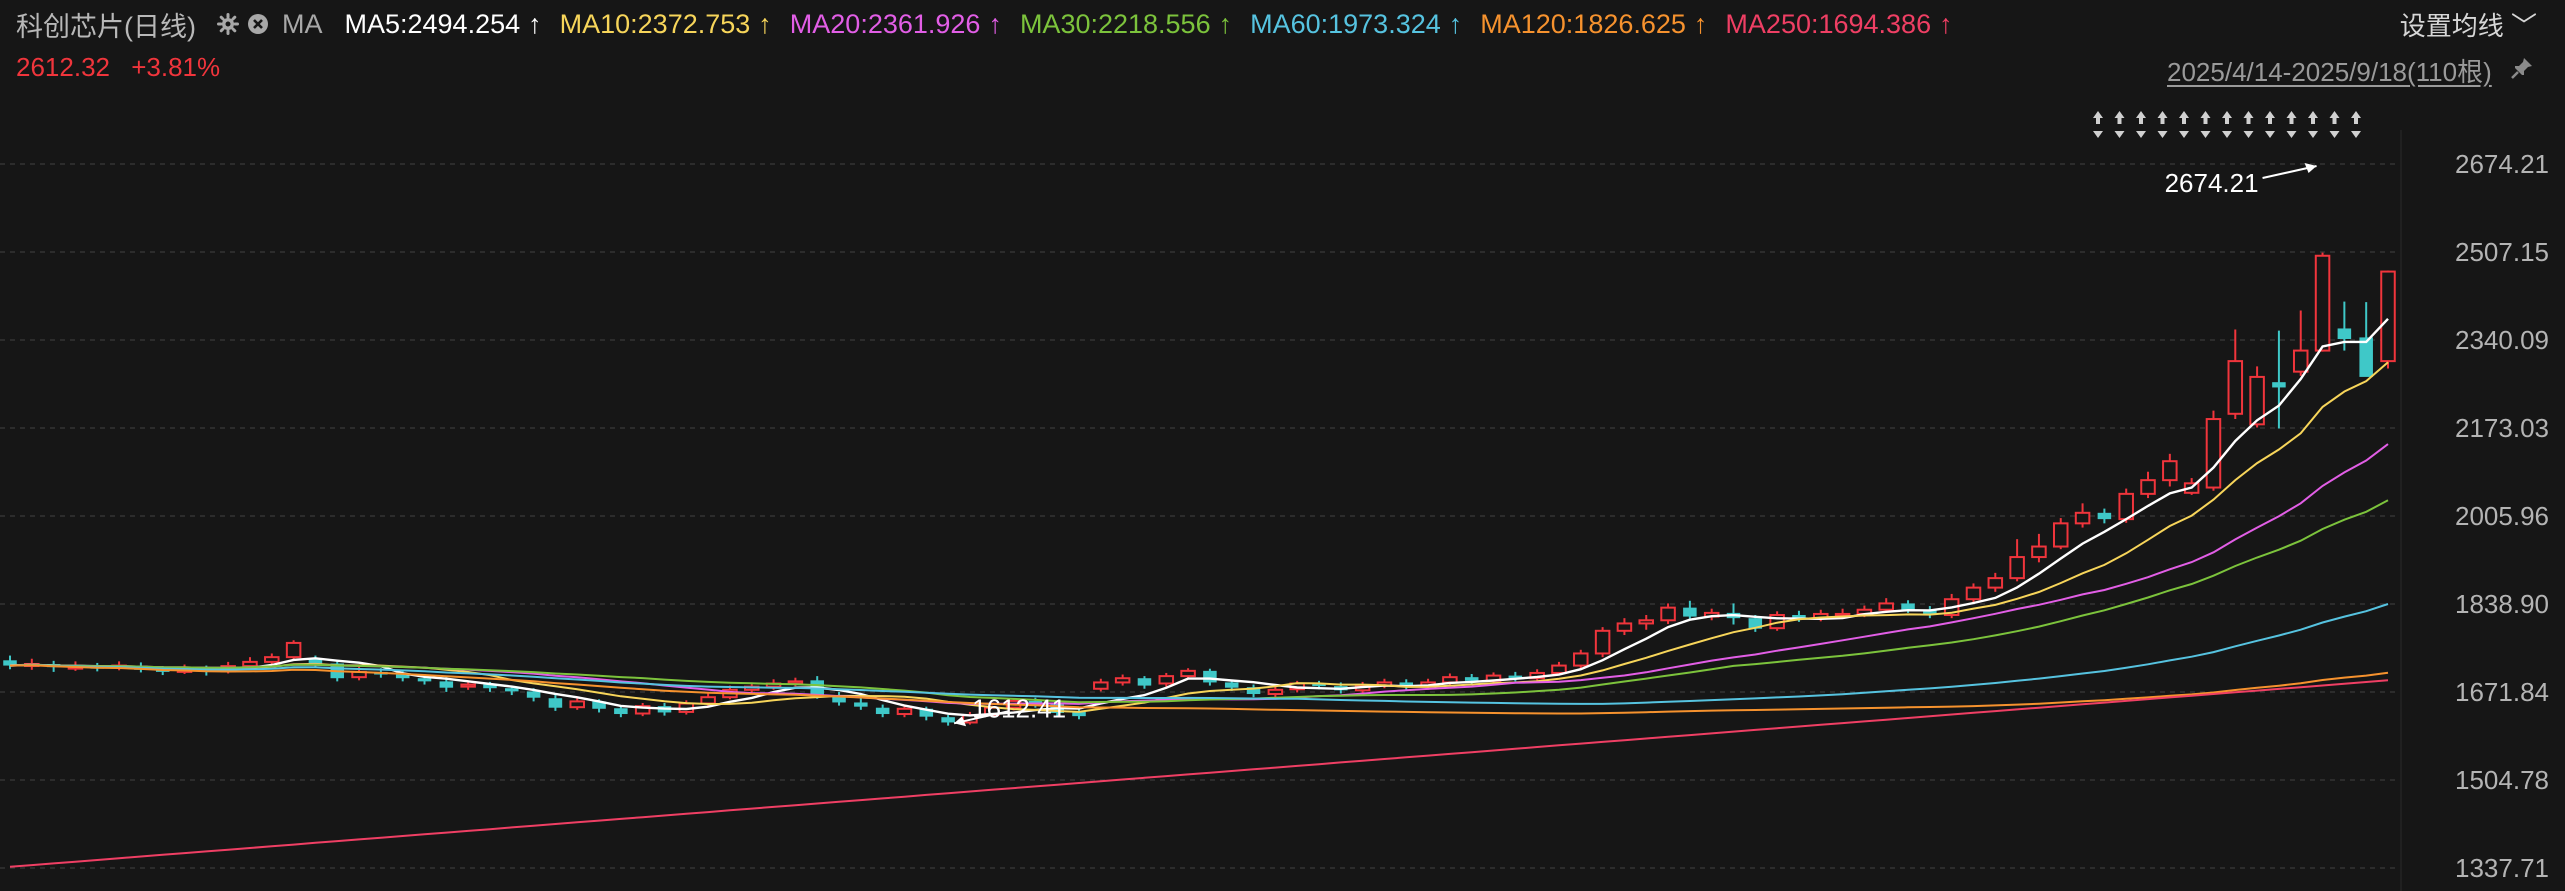  What do you see at coordinates (2212, 183) in the screenshot?
I see `high-annotation: 2674.21` at bounding box center [2212, 183].